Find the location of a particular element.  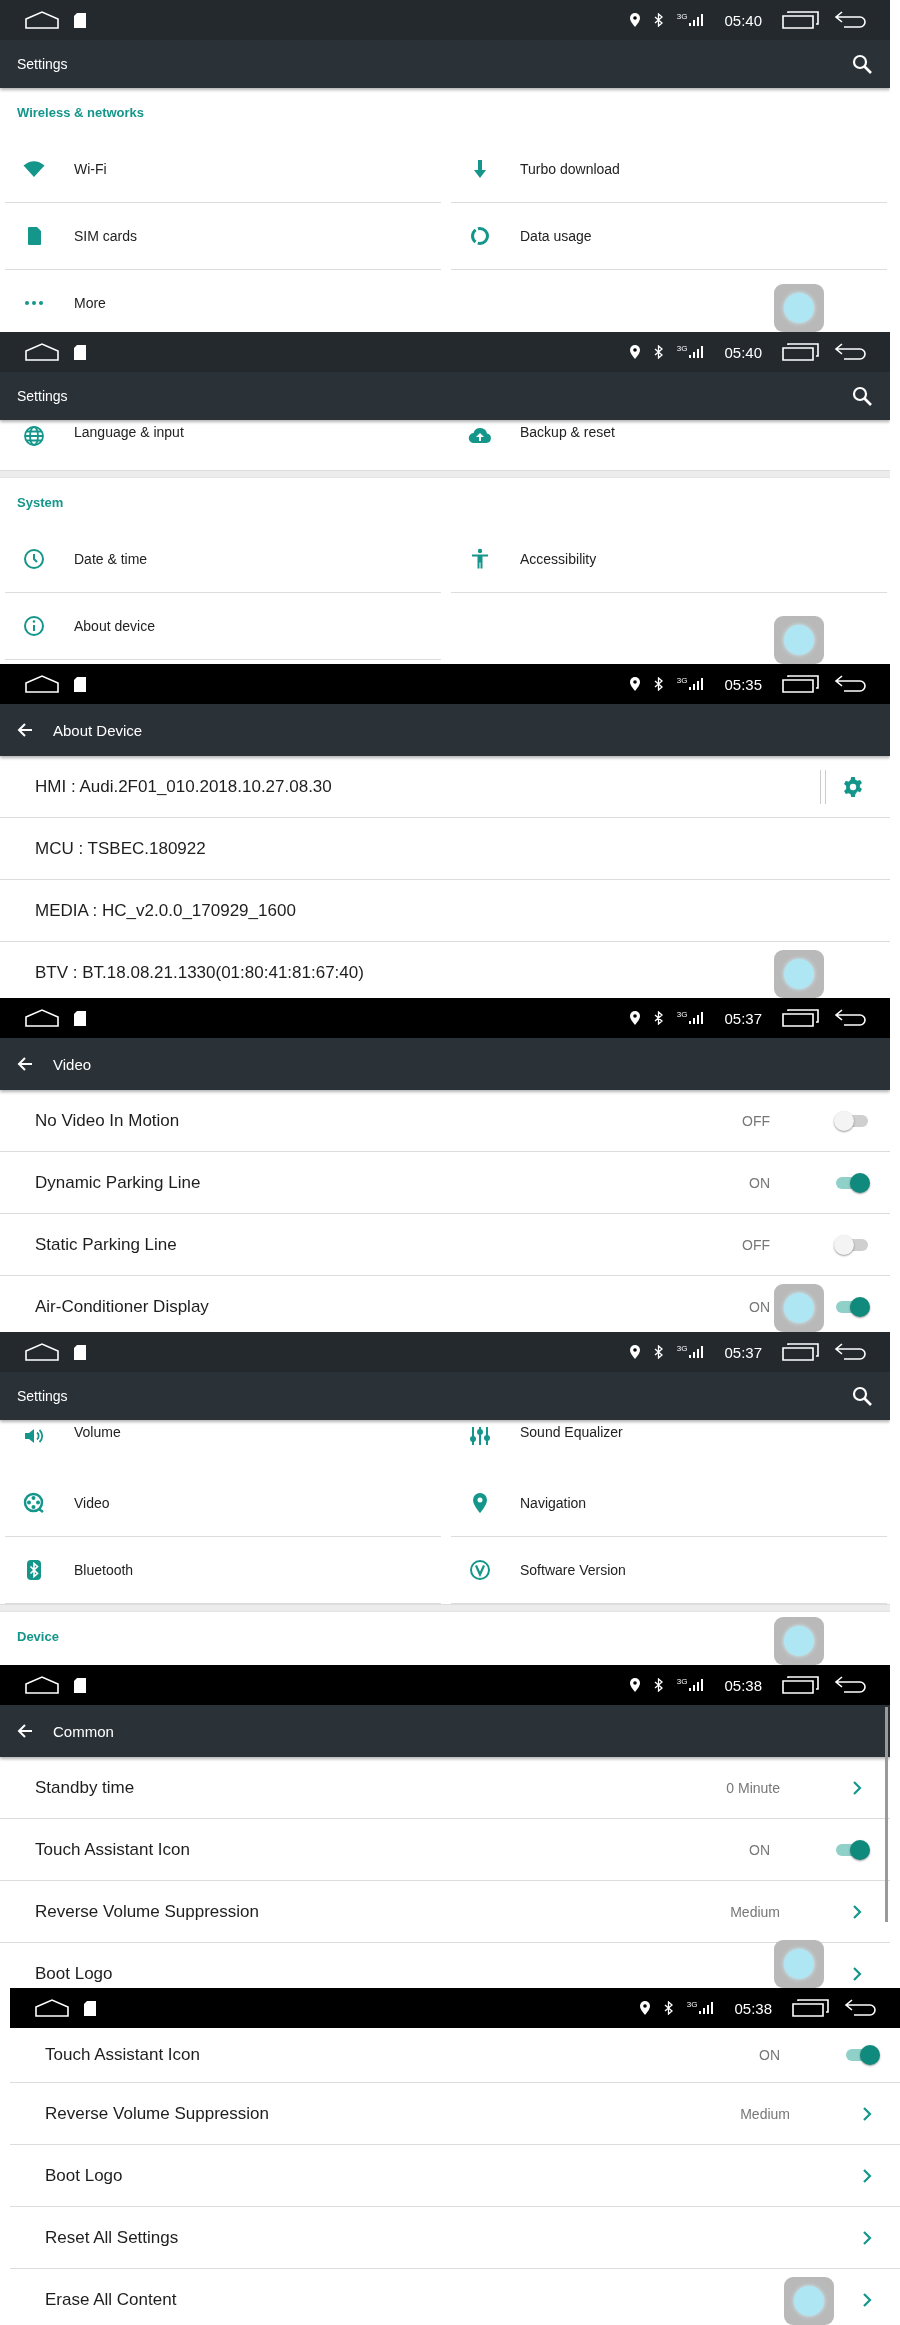

info-text: HMI : Audi.2F01_010.2018.10.27.08.30 is located at coordinates (184, 786).